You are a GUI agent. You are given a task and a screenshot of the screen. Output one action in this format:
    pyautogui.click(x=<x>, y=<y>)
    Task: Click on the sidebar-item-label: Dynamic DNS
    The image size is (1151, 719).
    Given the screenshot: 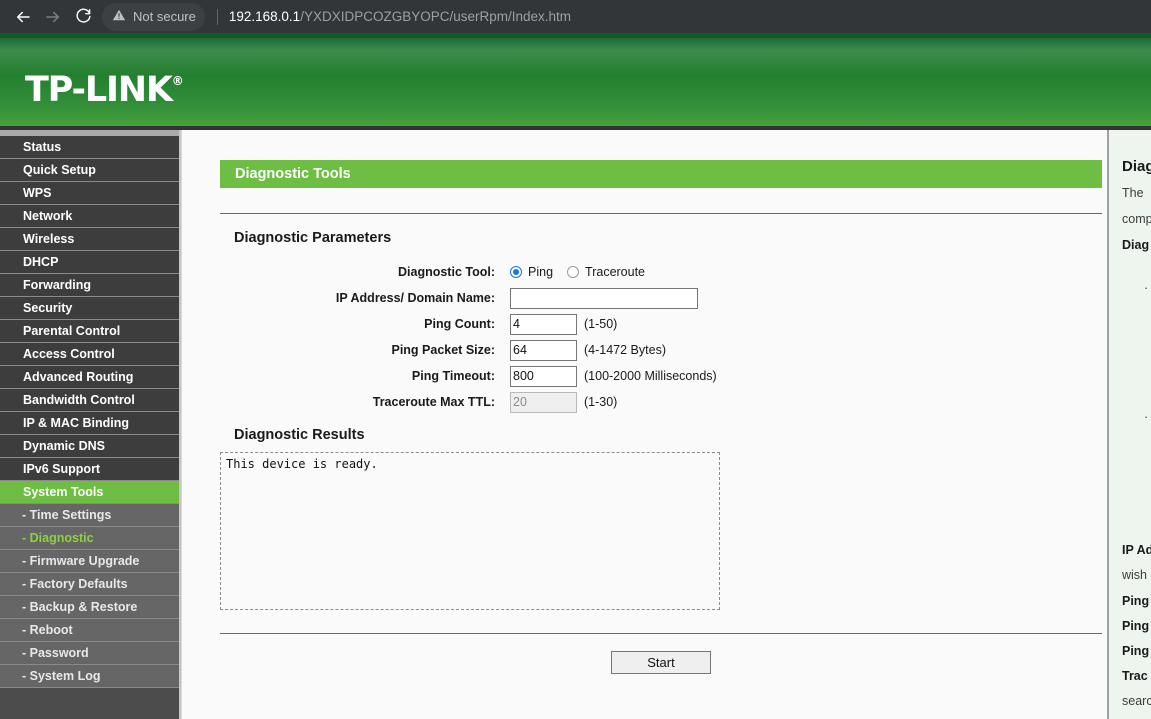 What is the action you would take?
    pyautogui.click(x=64, y=446)
    